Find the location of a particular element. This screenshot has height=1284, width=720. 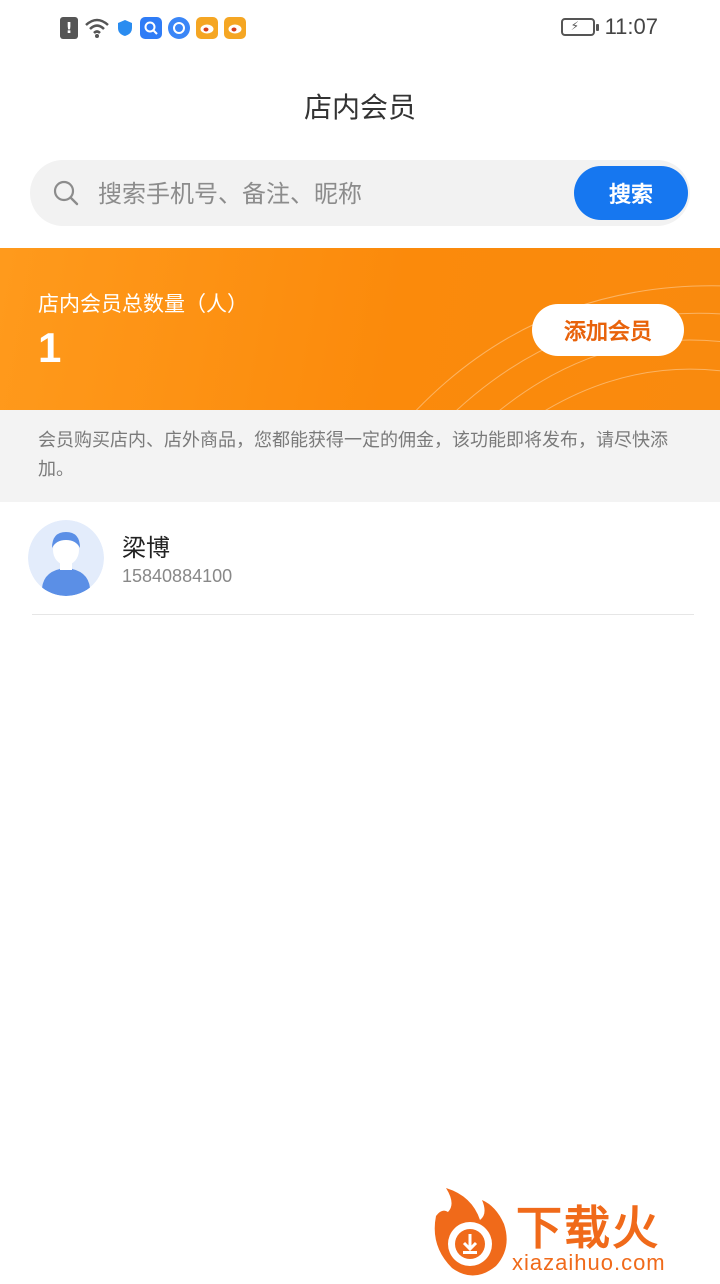

watermark-name: 下载火 is located at coordinates (588, 1228).